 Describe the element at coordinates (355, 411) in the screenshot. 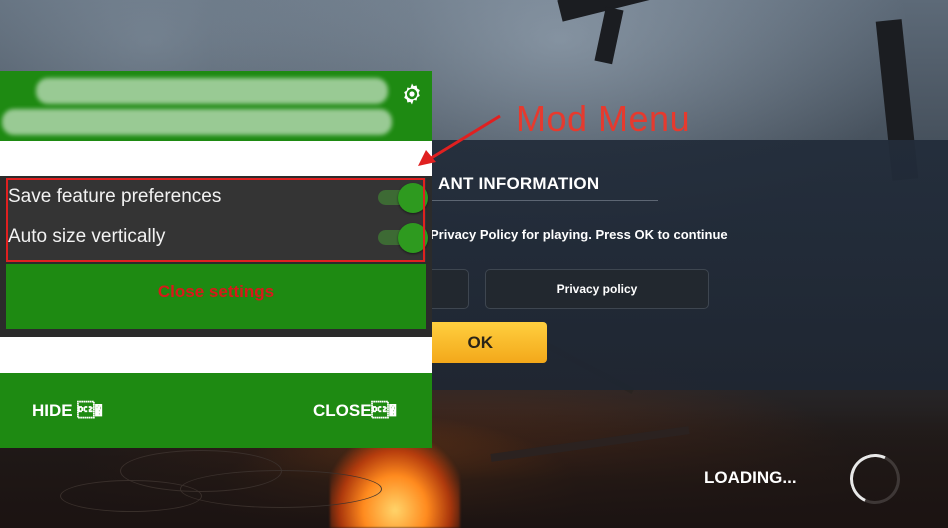

I see `close-button: CLOSE�` at that location.